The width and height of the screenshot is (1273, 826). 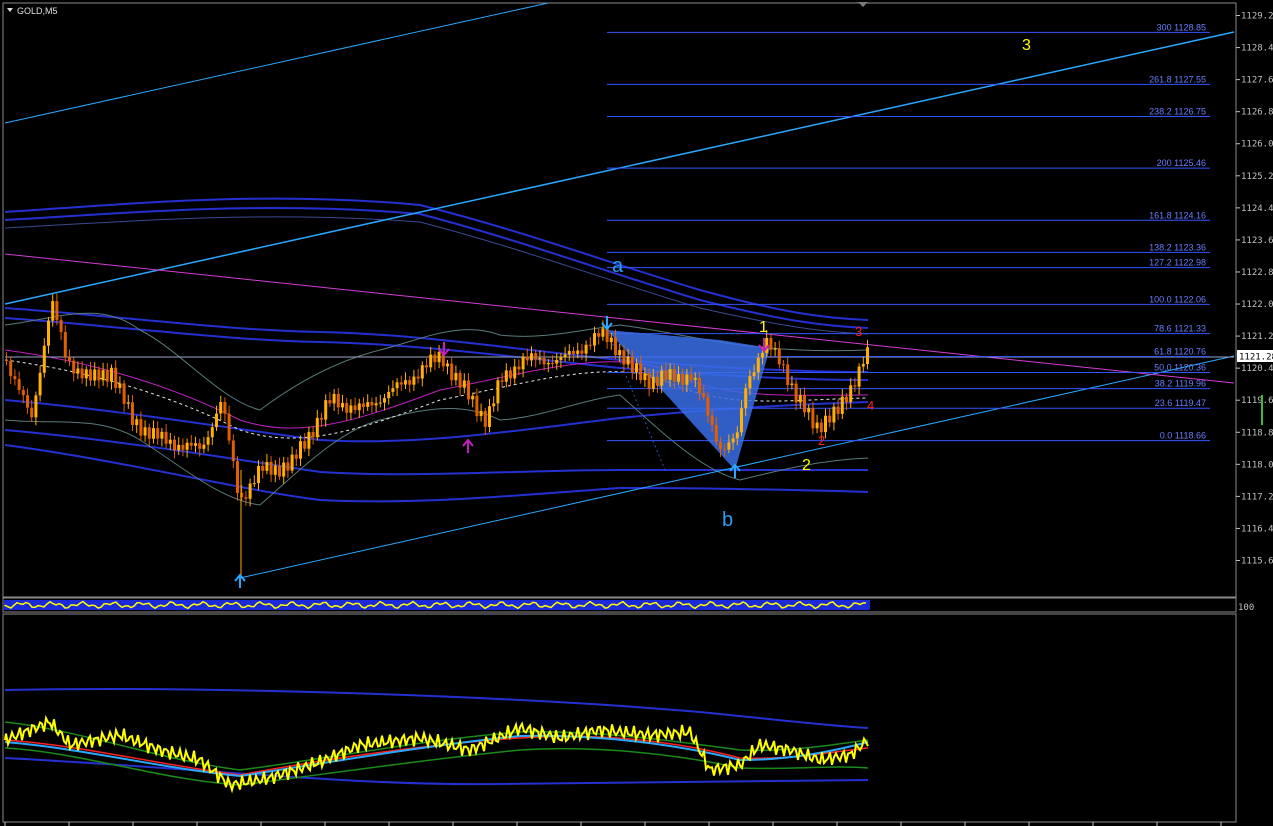 I want to click on price-tick-label: 1115.67, so click(x=1257, y=562).